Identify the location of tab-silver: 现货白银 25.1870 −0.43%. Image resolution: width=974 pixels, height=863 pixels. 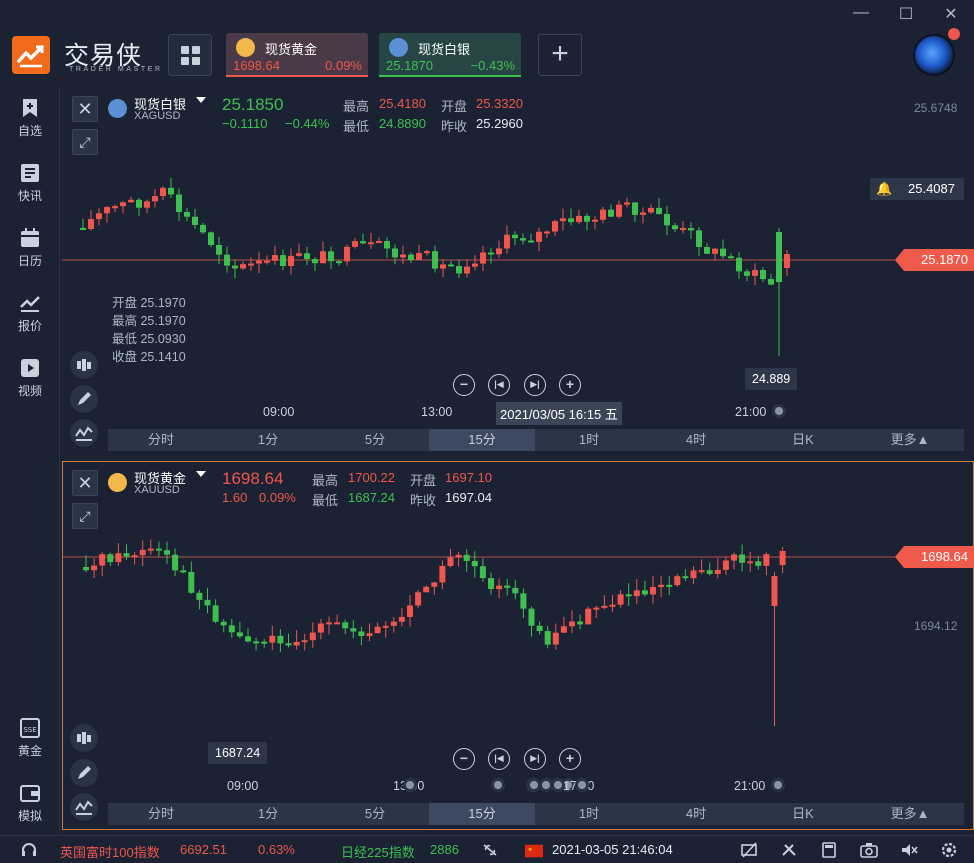
(450, 55).